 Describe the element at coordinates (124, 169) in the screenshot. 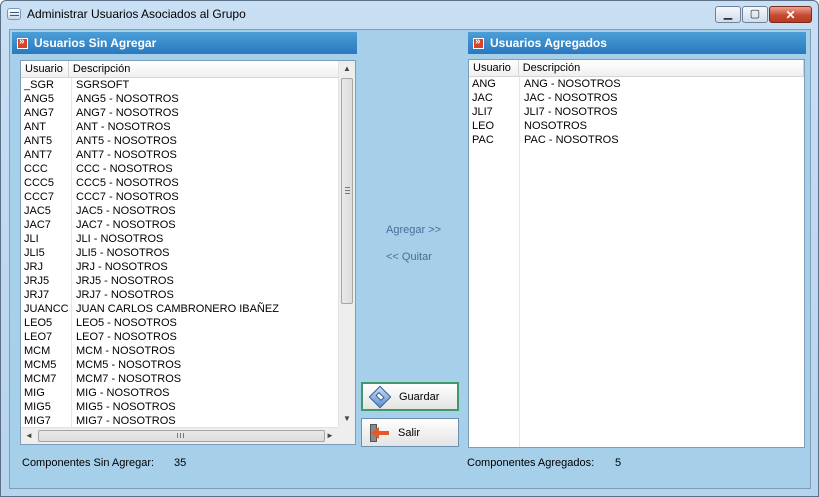

I see `cell-descripcion: CCC - NOSOTROS` at that location.